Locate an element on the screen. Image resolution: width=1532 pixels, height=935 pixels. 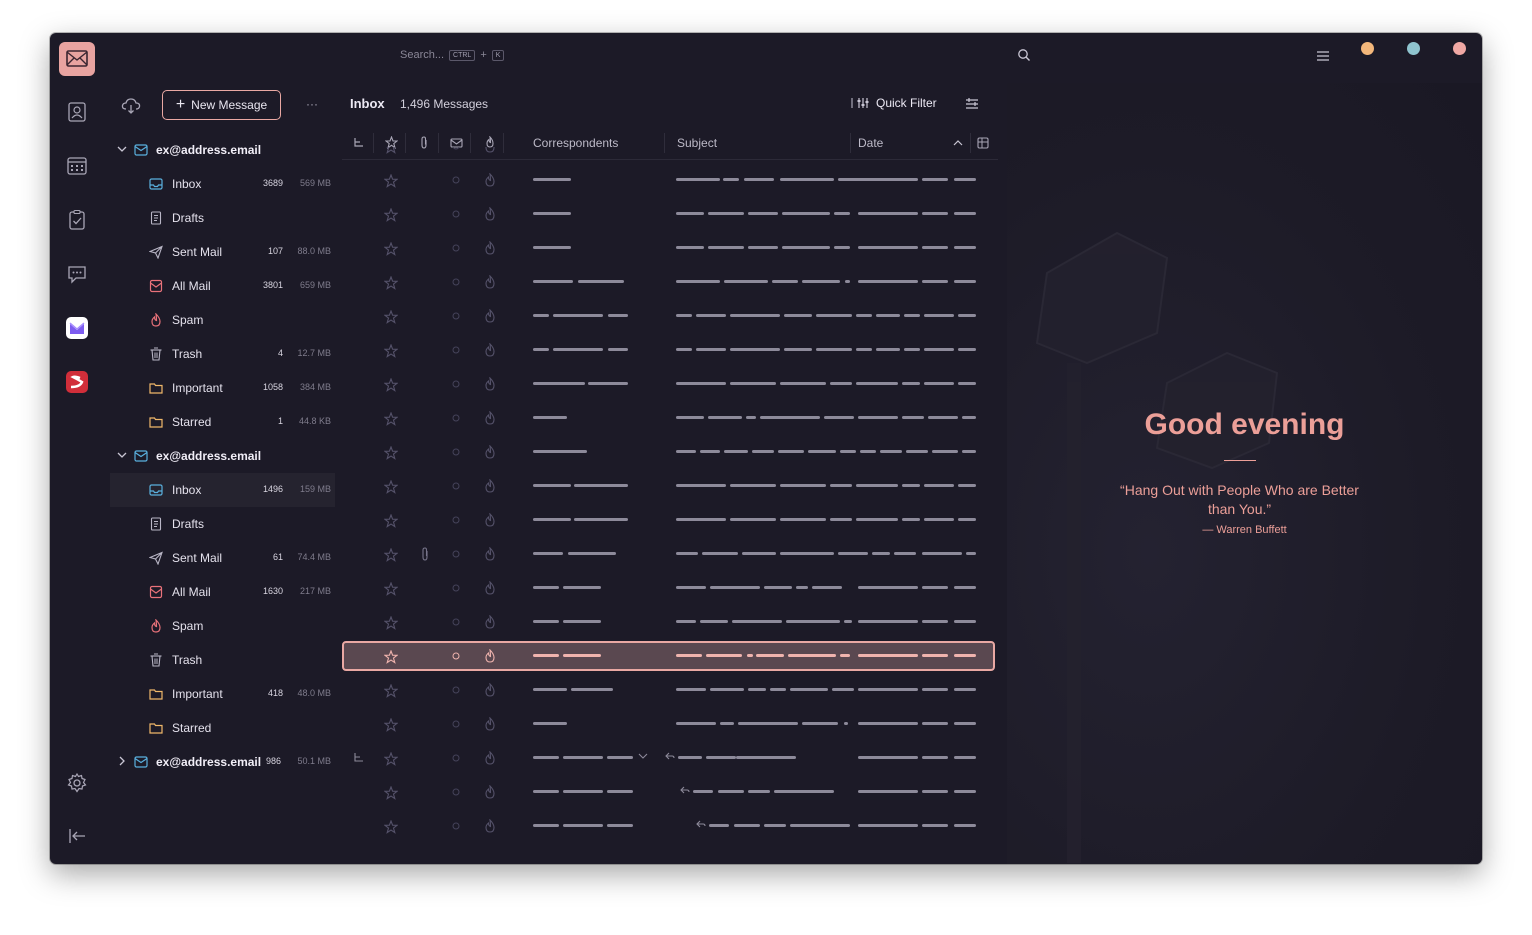
folder-sent-mail: Sent Mail 61 74.4 MB is located at coordinates (222, 558).